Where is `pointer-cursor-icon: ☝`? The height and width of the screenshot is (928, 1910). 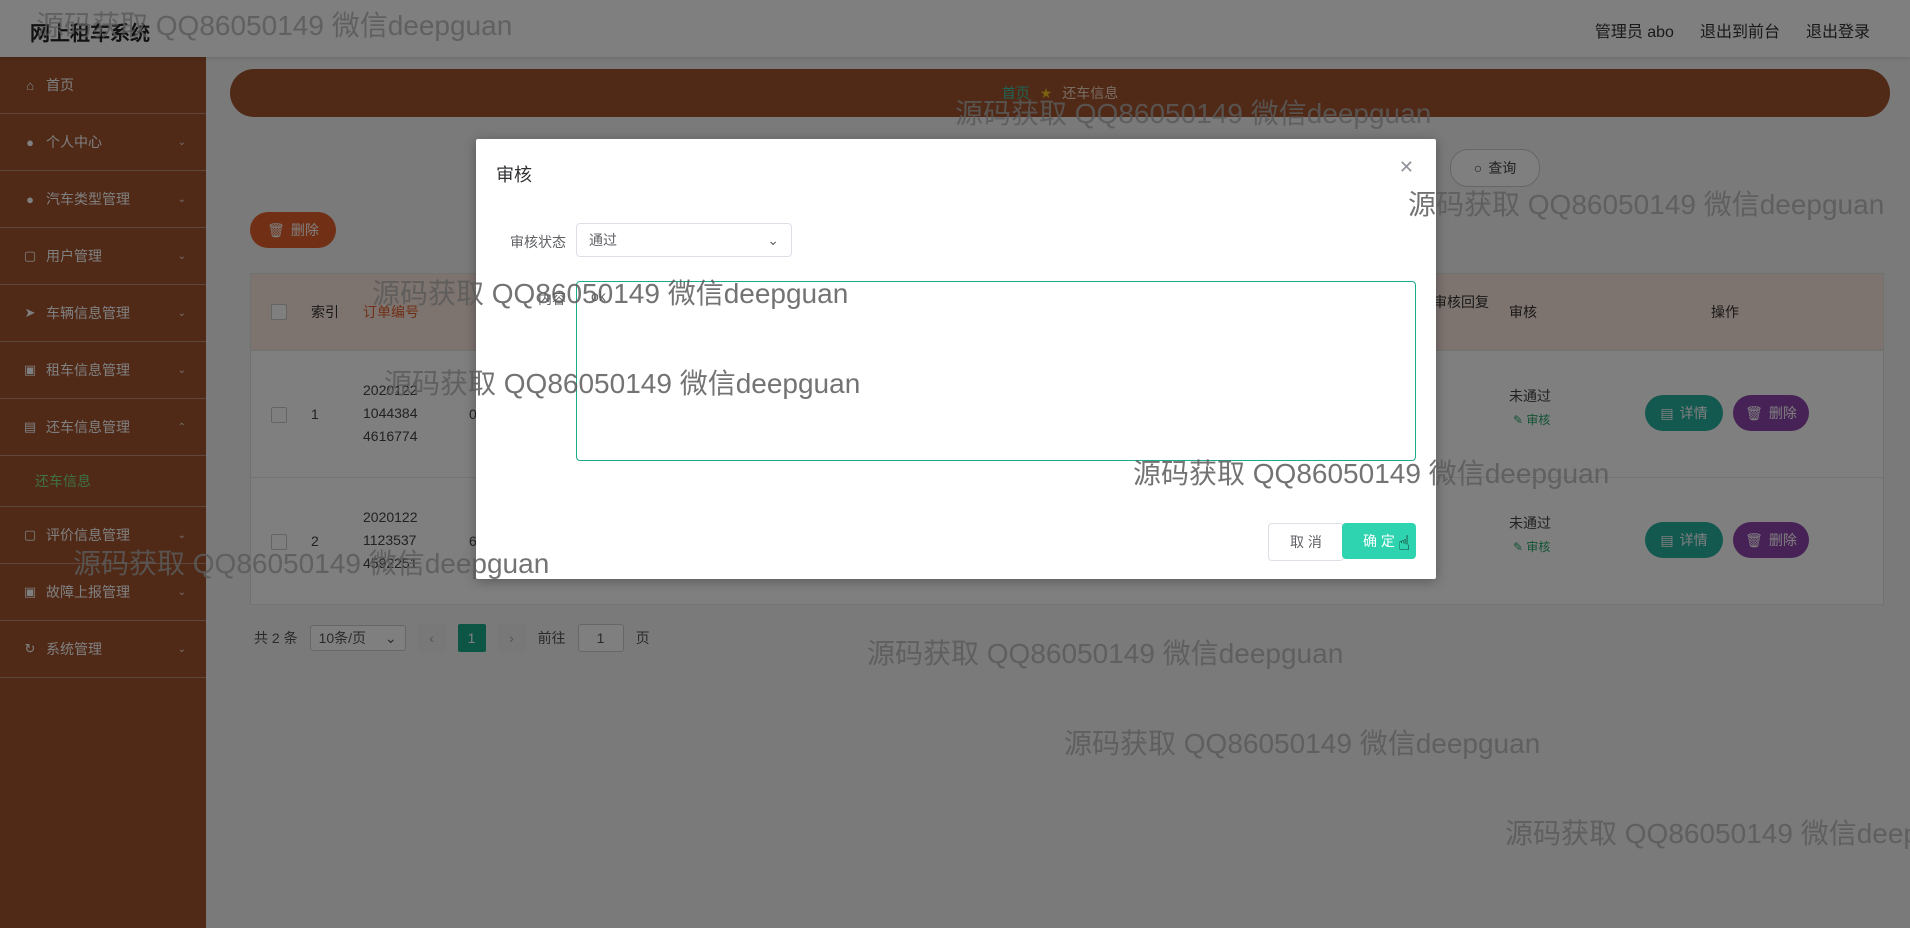
pointer-cursor-icon: ☝ is located at coordinates (1404, 544).